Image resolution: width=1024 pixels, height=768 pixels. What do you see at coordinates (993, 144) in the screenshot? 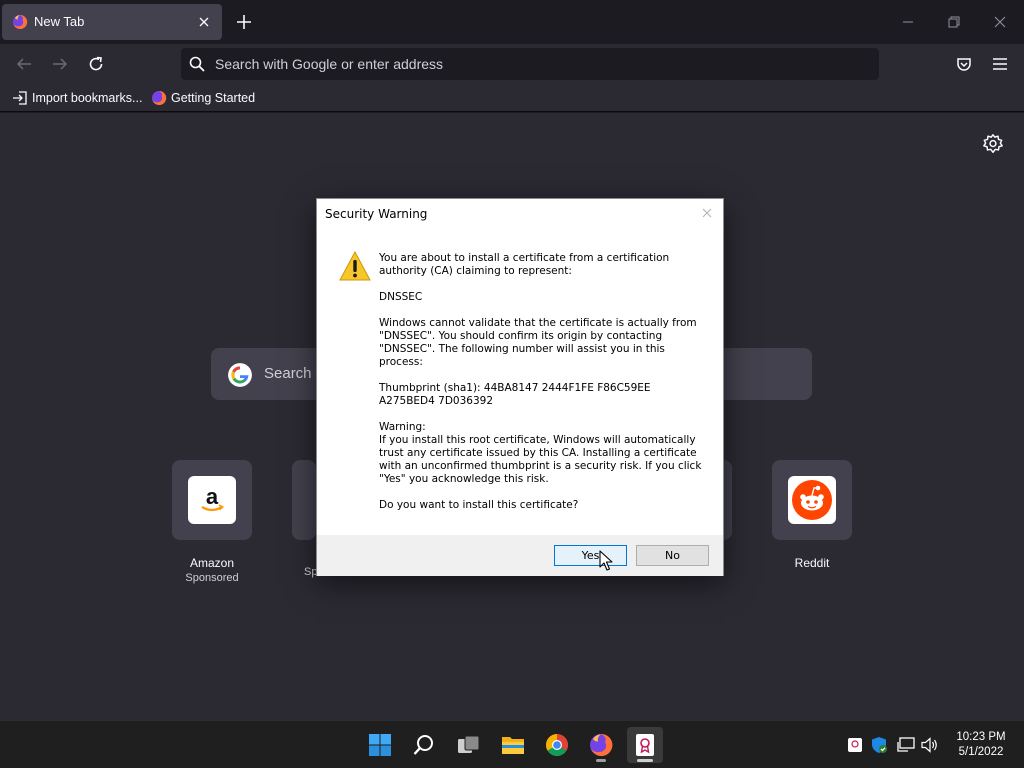
I see `gear-icon` at bounding box center [993, 144].